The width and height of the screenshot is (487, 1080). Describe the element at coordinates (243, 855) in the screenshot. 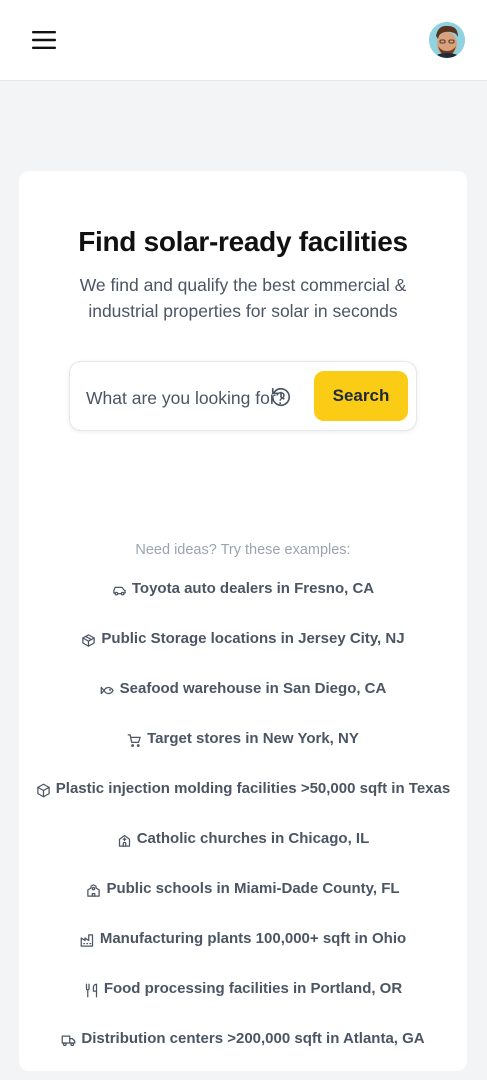

I see `example-catholic-churches: Catholic churches in Chicago, IL` at that location.